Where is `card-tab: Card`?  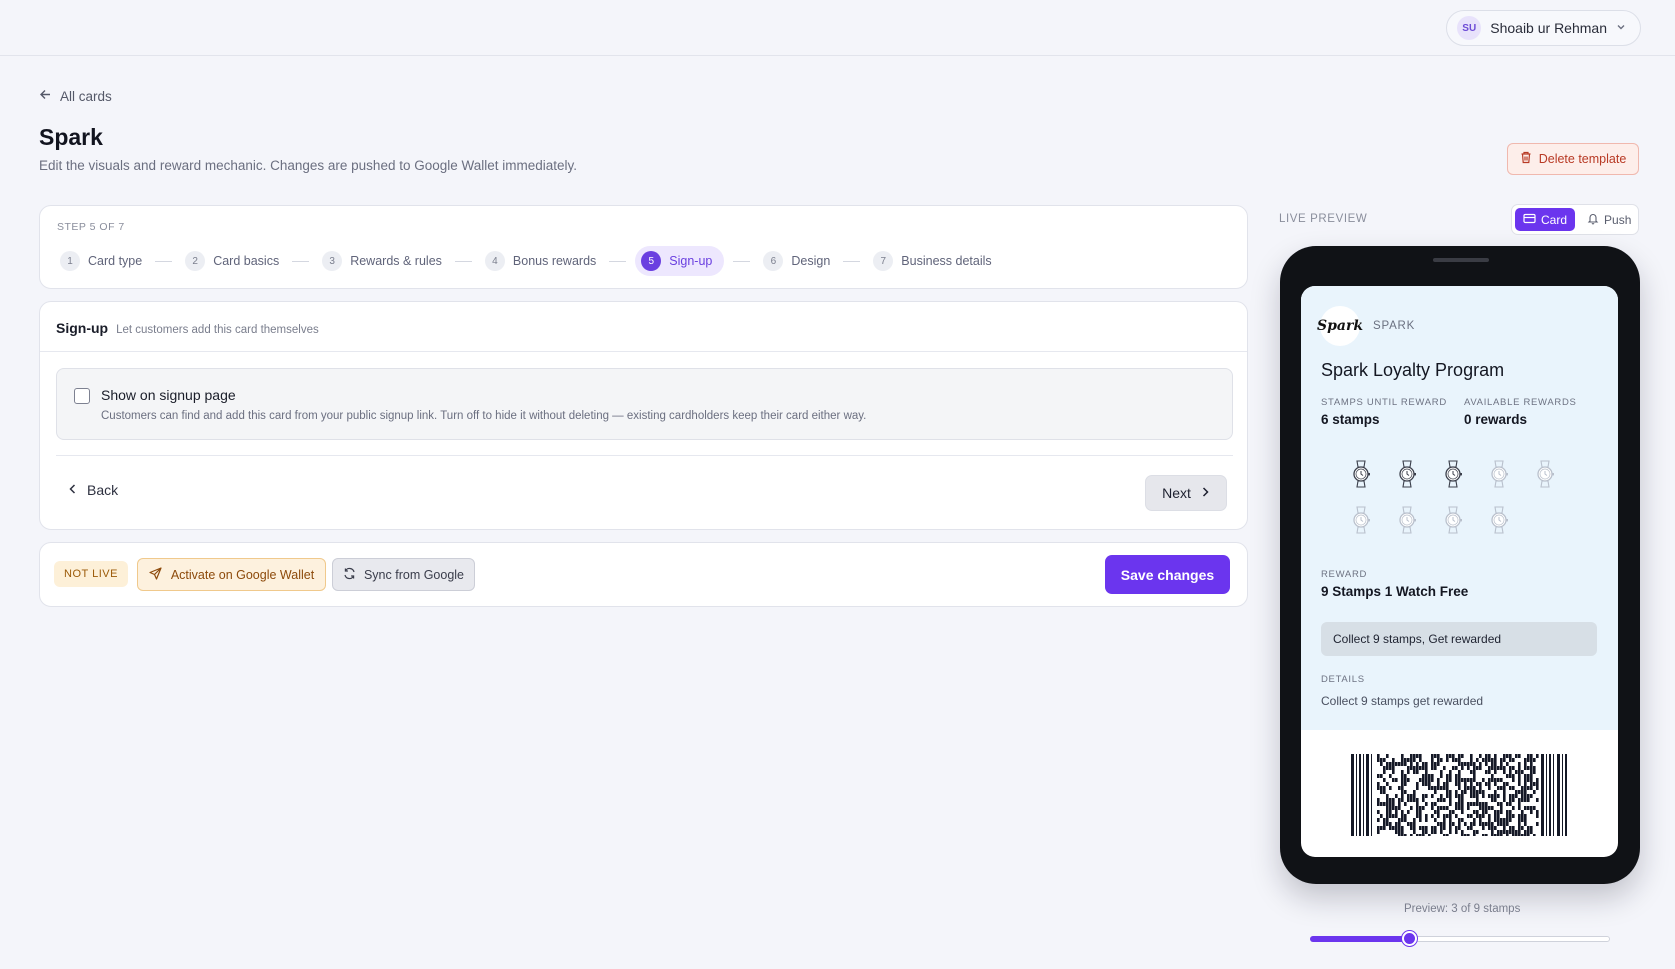 card-tab: Card is located at coordinates (1545, 219).